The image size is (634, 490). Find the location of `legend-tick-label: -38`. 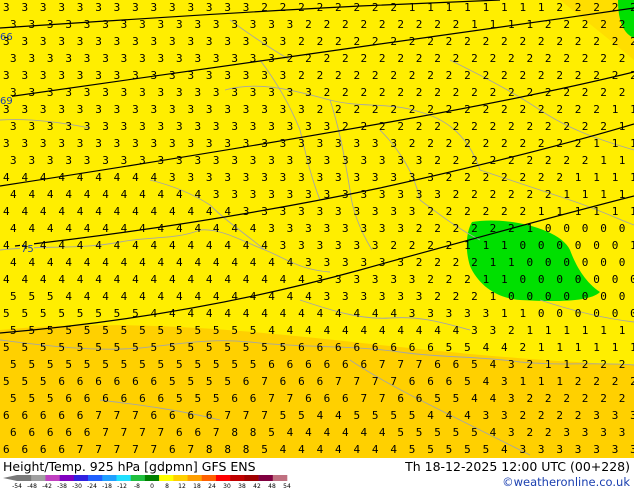

legend-tick-label: -38 is located at coordinates (62, 486).